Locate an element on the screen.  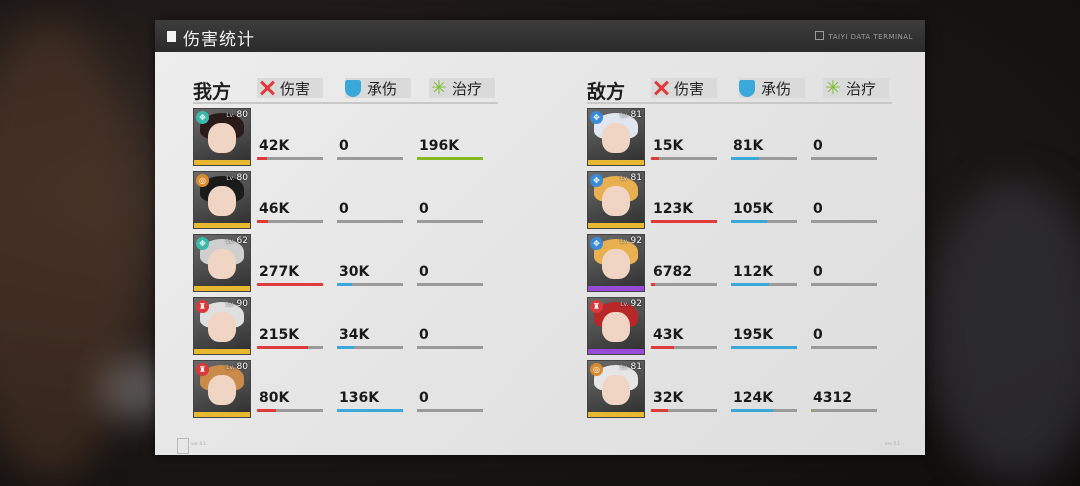
character-row: ✥ Lv. 62 277K 30K 0 is located at coordinates (353, 264).